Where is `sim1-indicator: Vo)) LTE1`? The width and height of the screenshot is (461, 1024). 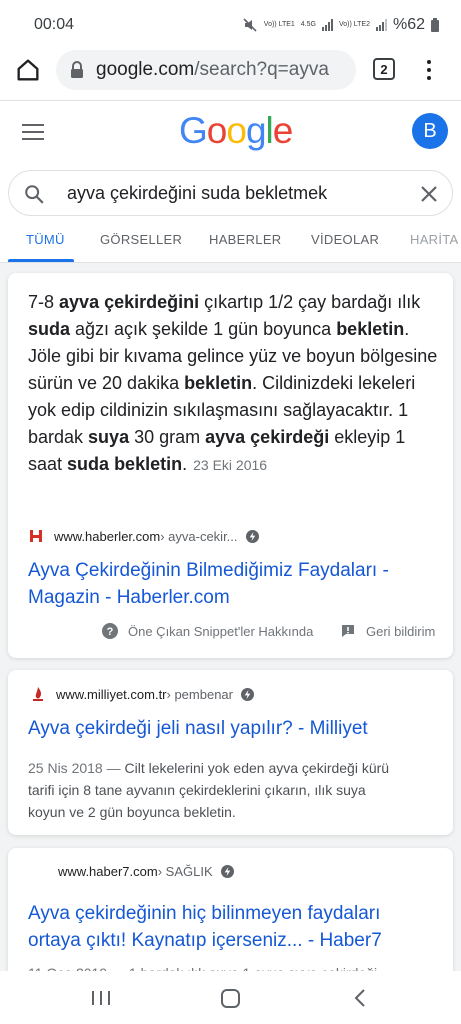 sim1-indicator: Vo)) LTE1 is located at coordinates (279, 24).